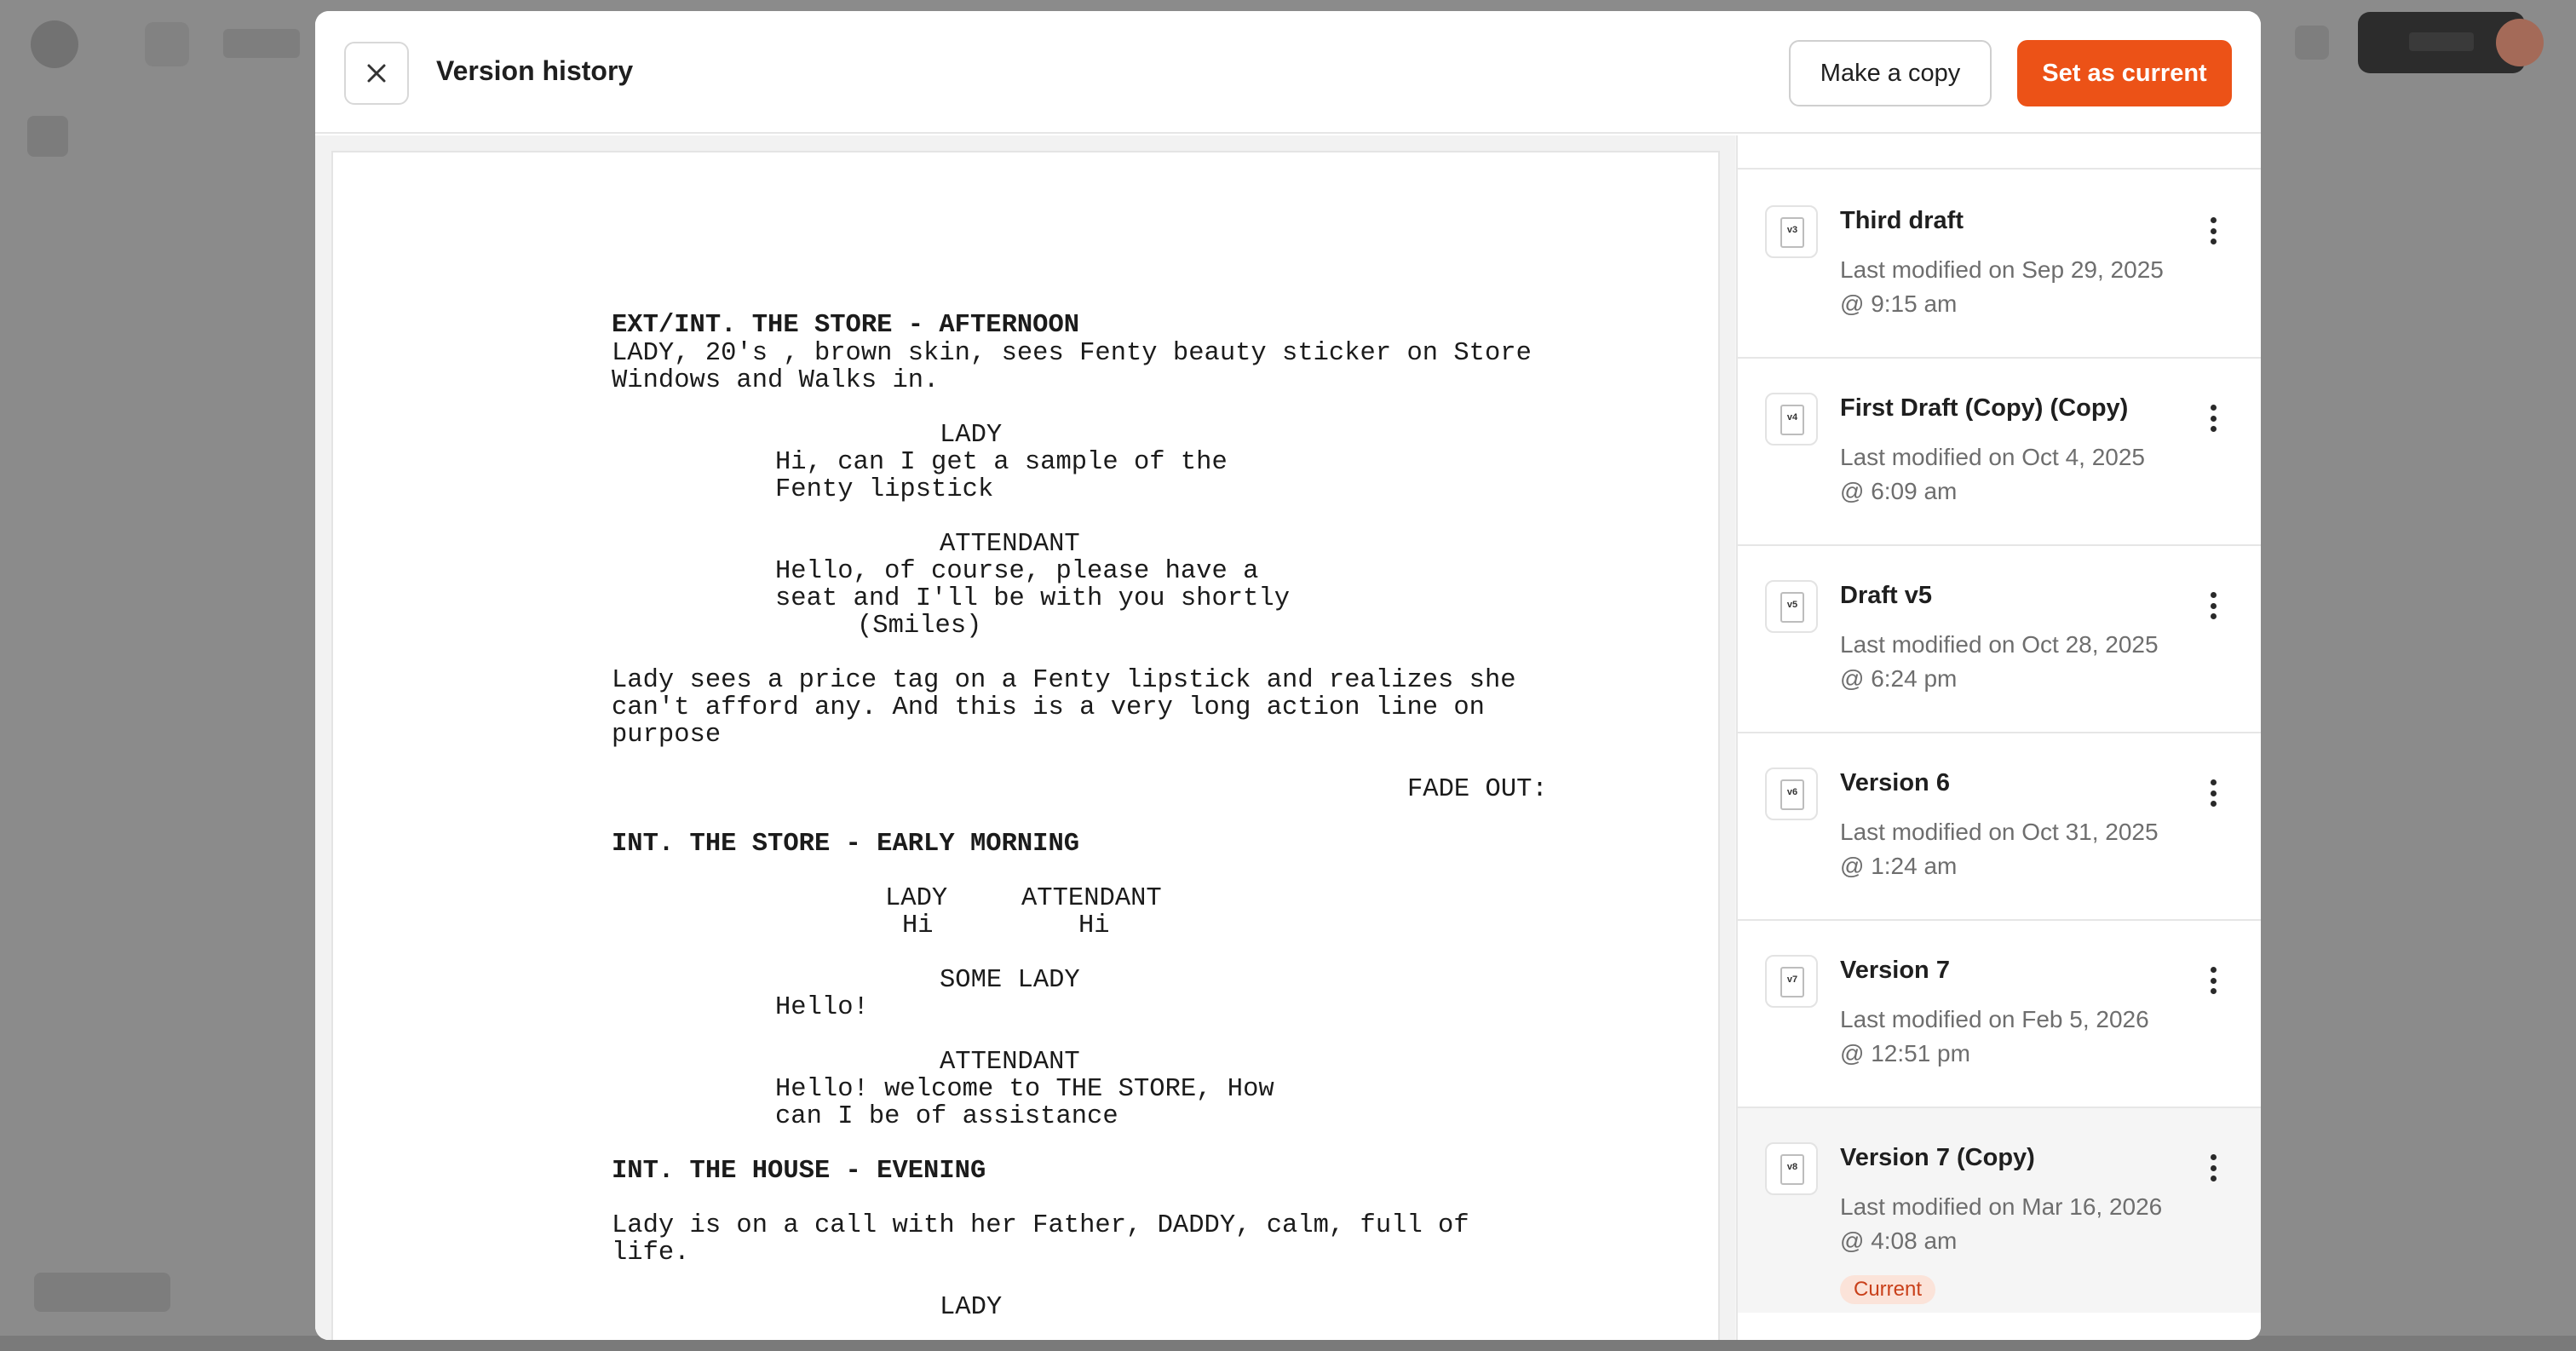  Describe the element at coordinates (884, 489) in the screenshot. I see `dialogue-line: Fenty lipstick` at that location.